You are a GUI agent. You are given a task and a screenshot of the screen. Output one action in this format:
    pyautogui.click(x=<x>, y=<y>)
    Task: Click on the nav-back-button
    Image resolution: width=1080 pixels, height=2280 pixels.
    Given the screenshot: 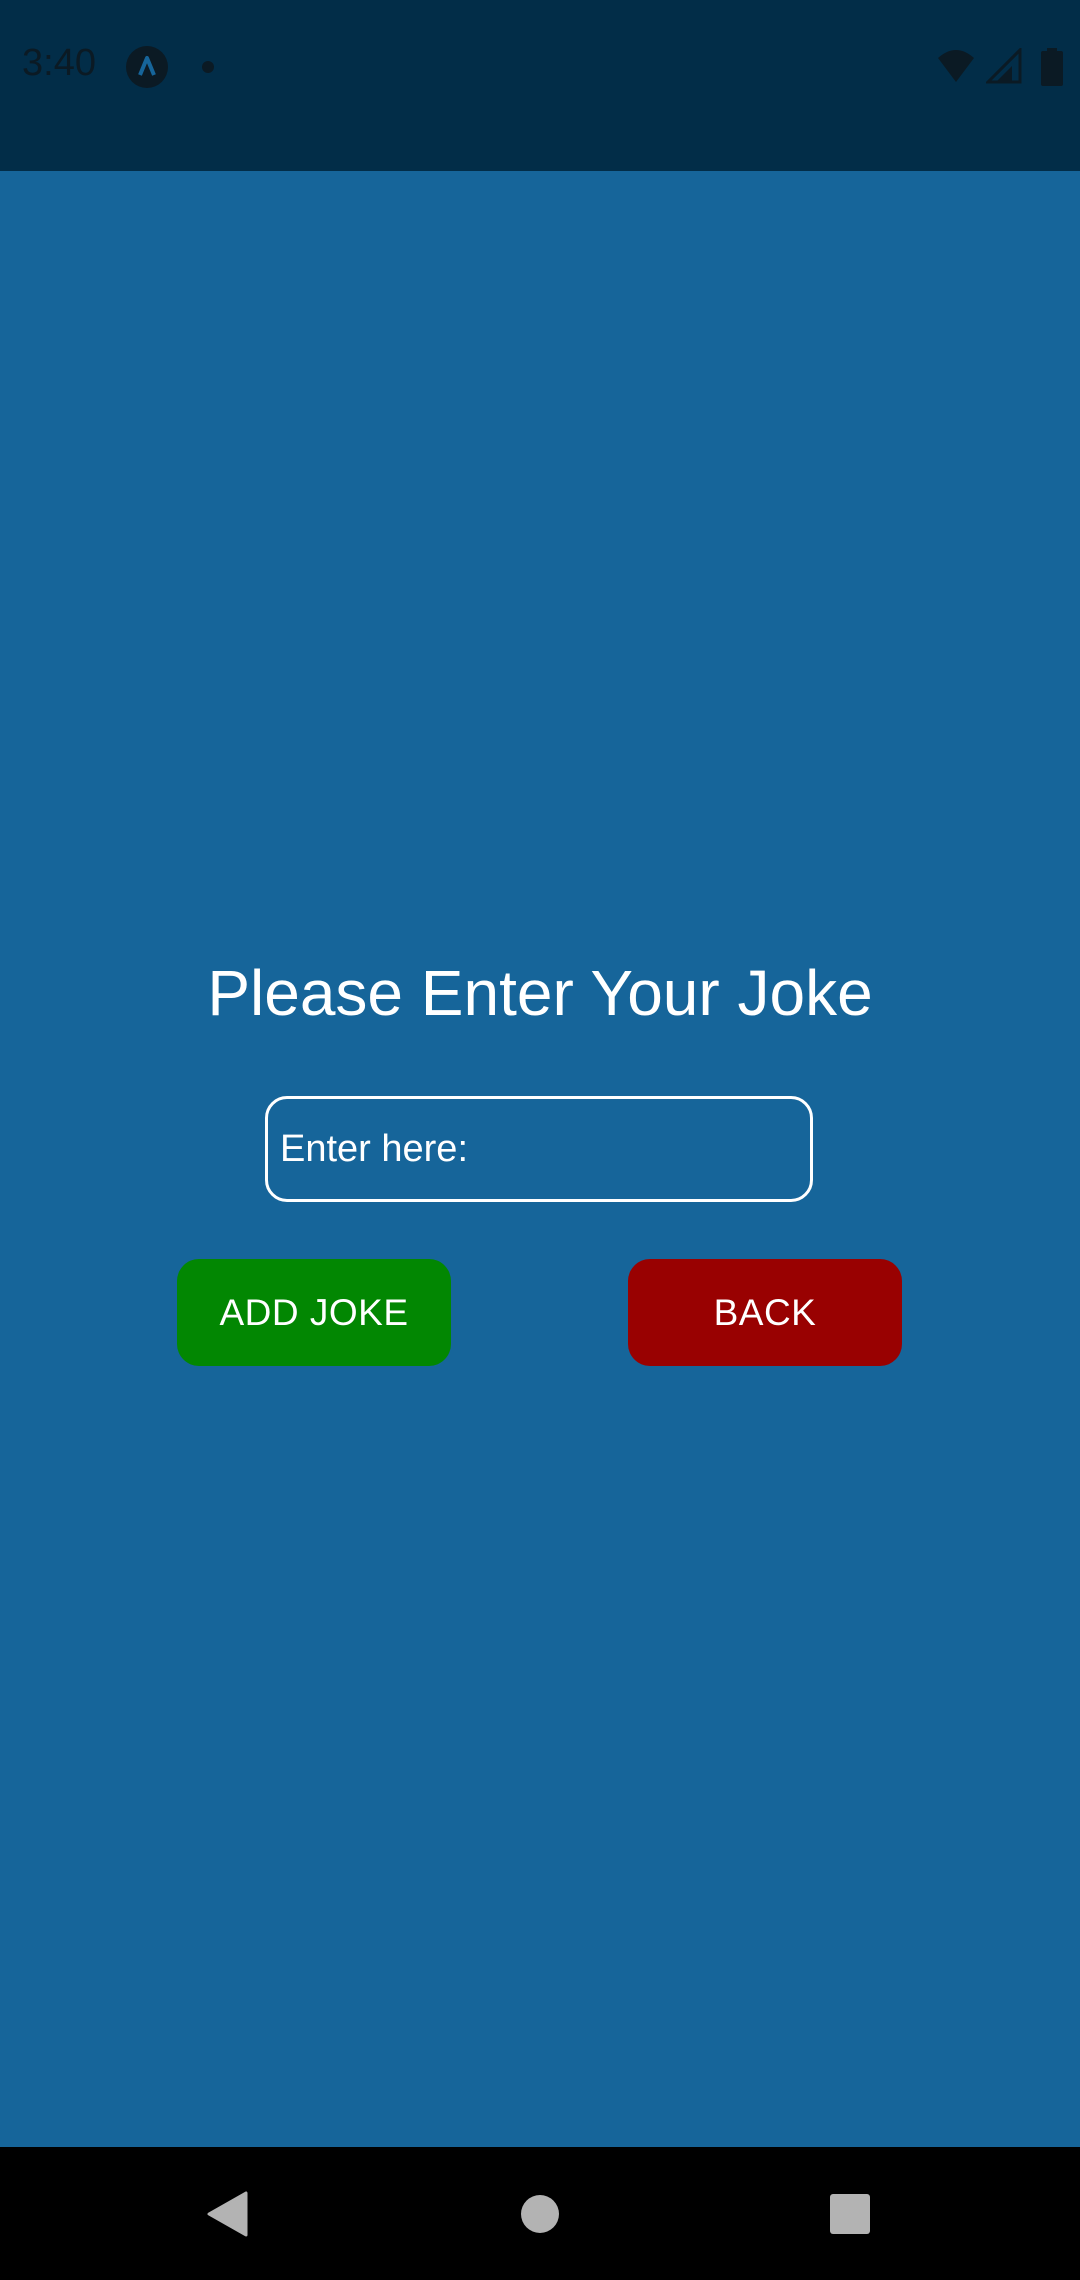 What is the action you would take?
    pyautogui.click(x=226, y=2213)
    